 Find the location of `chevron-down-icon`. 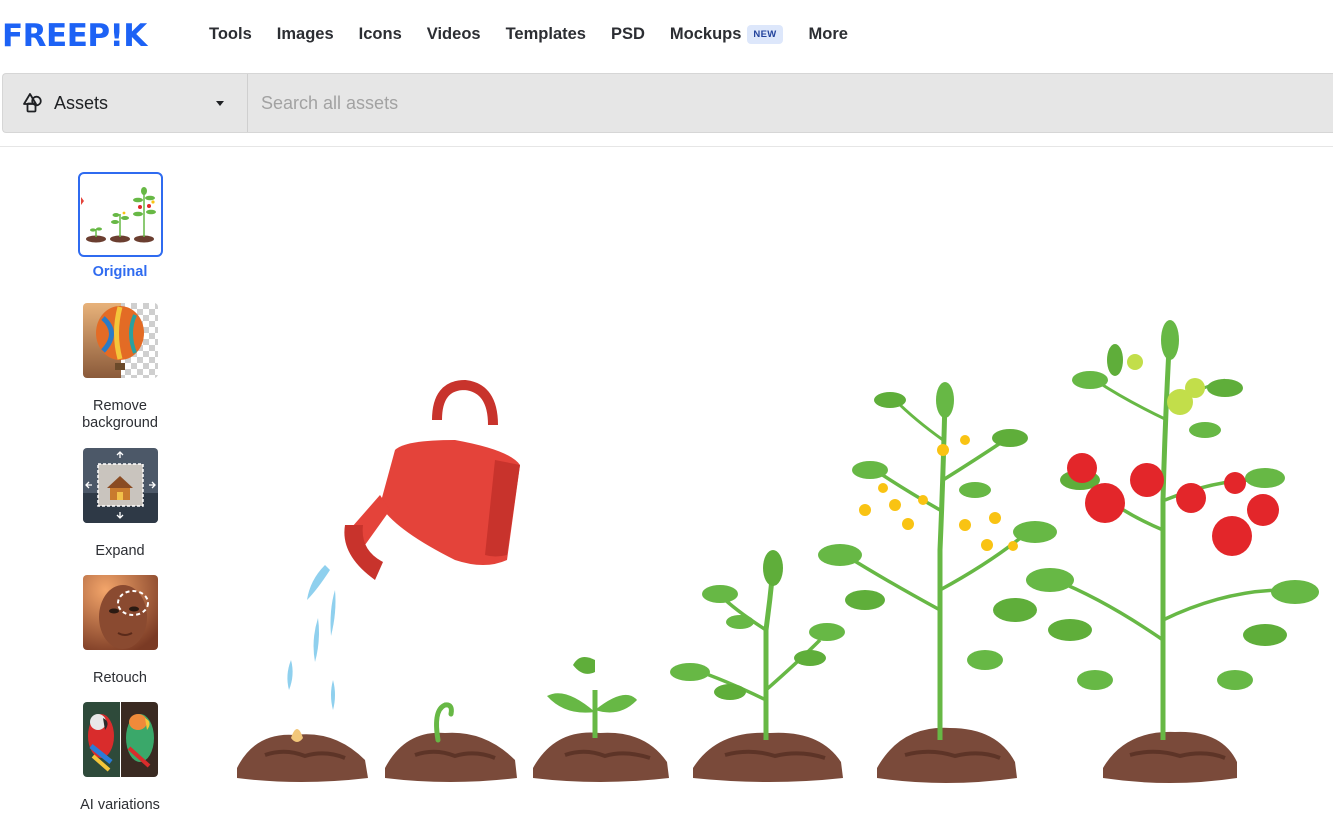

chevron-down-icon is located at coordinates (220, 103).